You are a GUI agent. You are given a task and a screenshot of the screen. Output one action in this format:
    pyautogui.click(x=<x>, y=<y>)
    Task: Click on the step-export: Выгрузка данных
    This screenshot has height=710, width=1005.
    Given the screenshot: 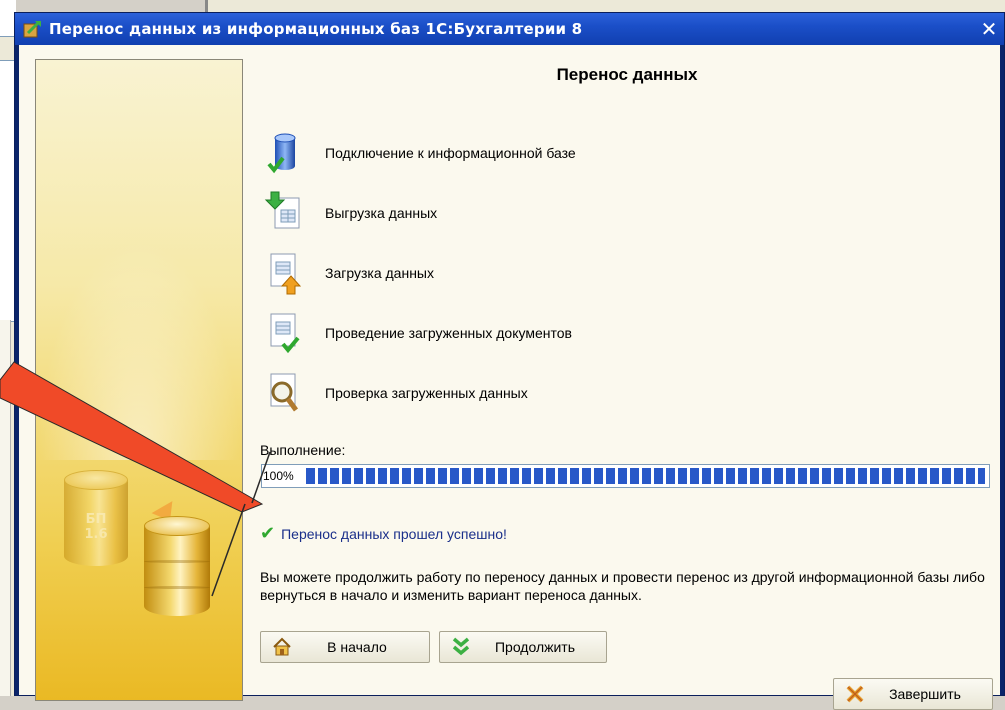 What is the action you would take?
    pyautogui.click(x=613, y=213)
    